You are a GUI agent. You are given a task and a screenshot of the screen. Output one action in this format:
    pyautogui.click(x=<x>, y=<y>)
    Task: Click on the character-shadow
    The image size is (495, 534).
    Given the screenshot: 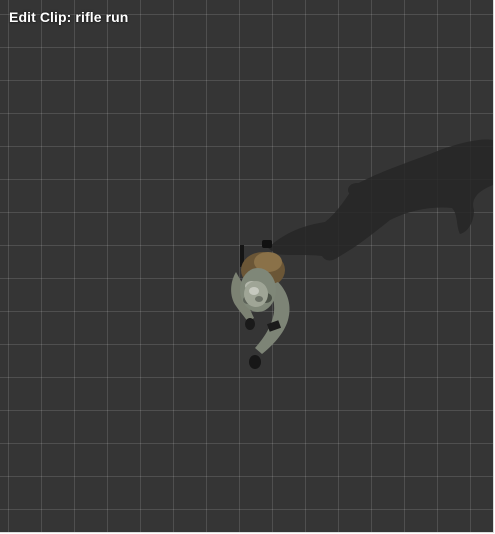 What is the action you would take?
    pyautogui.click(x=380, y=200)
    